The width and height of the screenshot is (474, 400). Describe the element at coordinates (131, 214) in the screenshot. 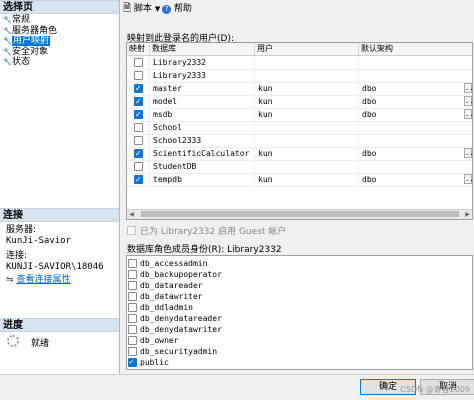

I see `scroll-left-icon: ◀` at that location.